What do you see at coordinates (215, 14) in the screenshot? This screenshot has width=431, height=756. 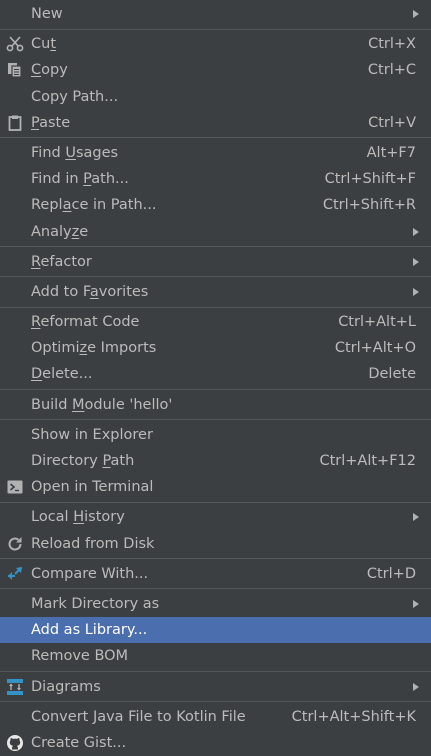 I see `menu-item-new: New` at bounding box center [215, 14].